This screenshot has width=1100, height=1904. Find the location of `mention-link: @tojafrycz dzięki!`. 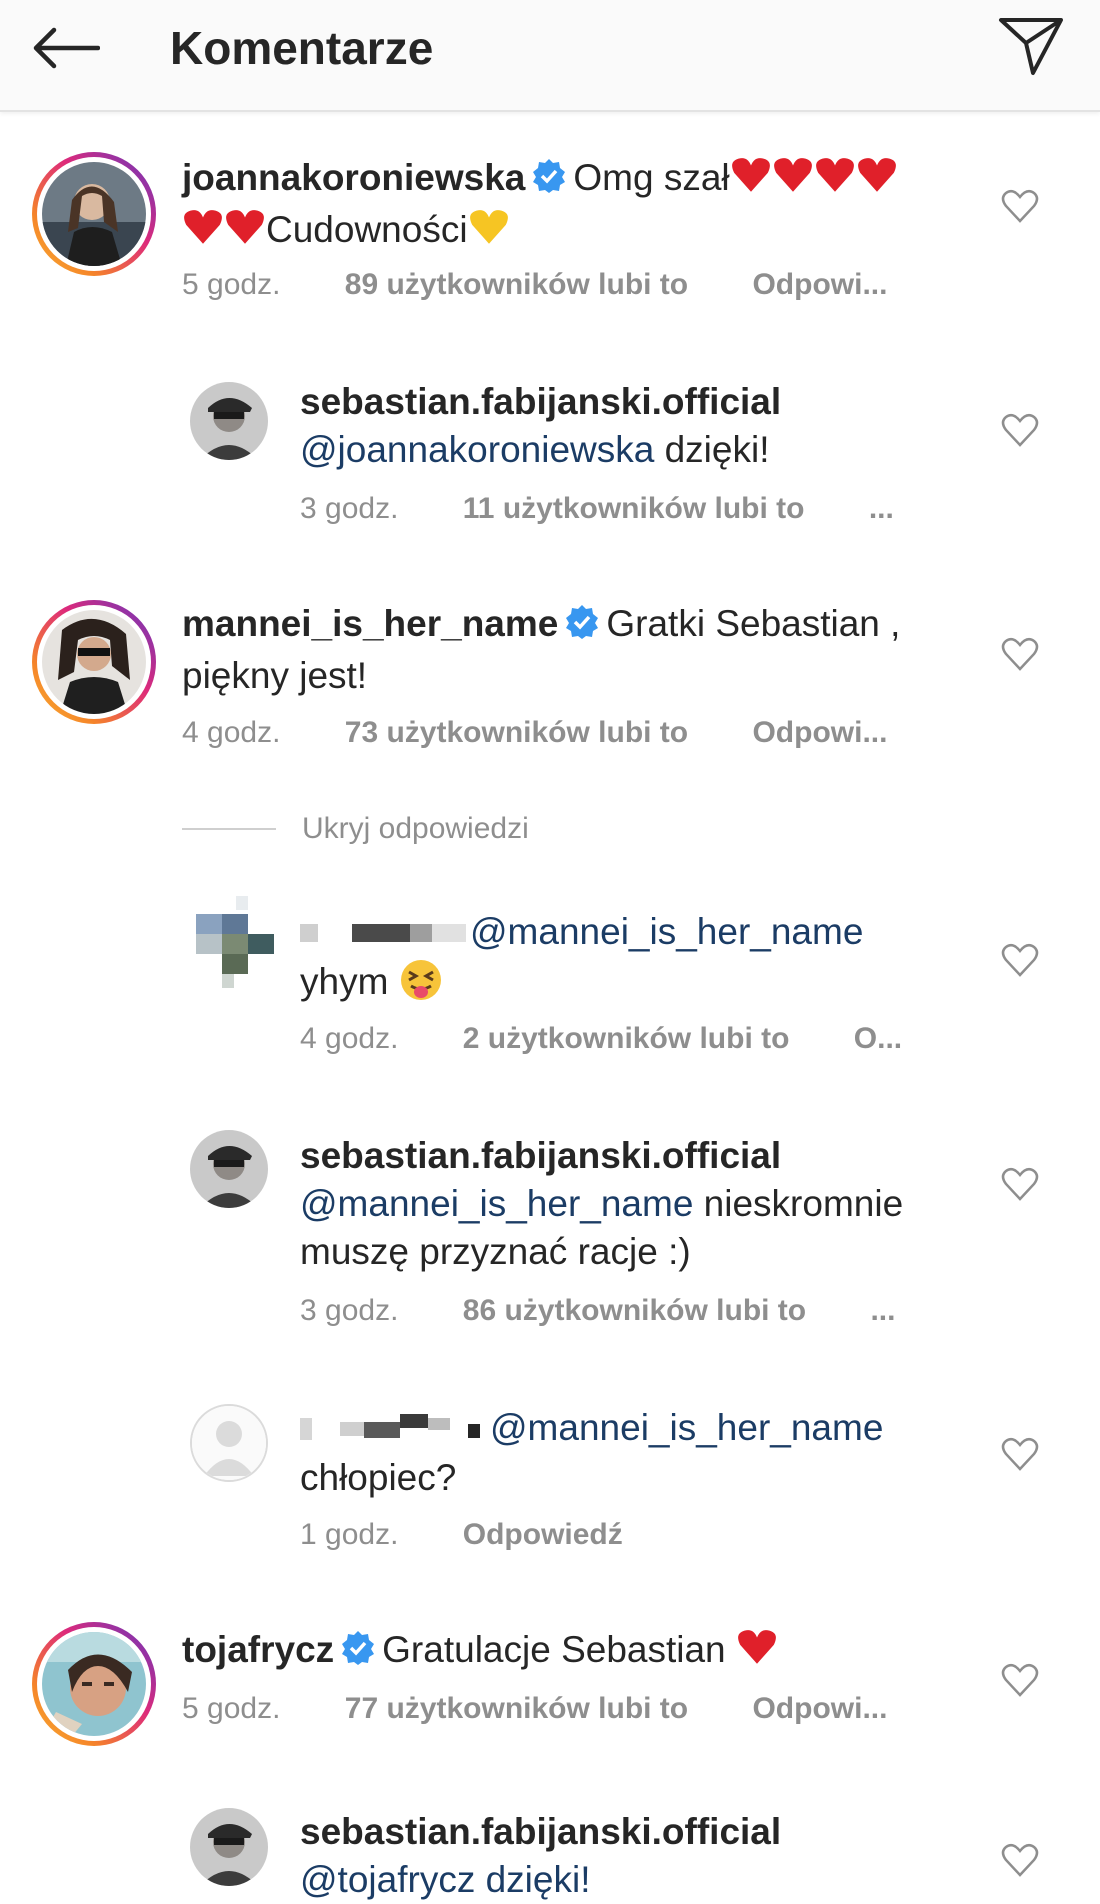

mention-link: @tojafrycz dzięki! is located at coordinates (445, 1879).